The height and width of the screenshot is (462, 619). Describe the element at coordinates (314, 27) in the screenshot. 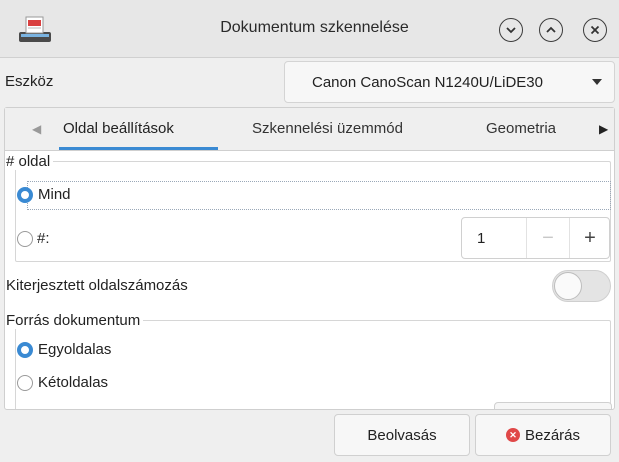

I see `window-title: Dokumentum szkennelése` at that location.